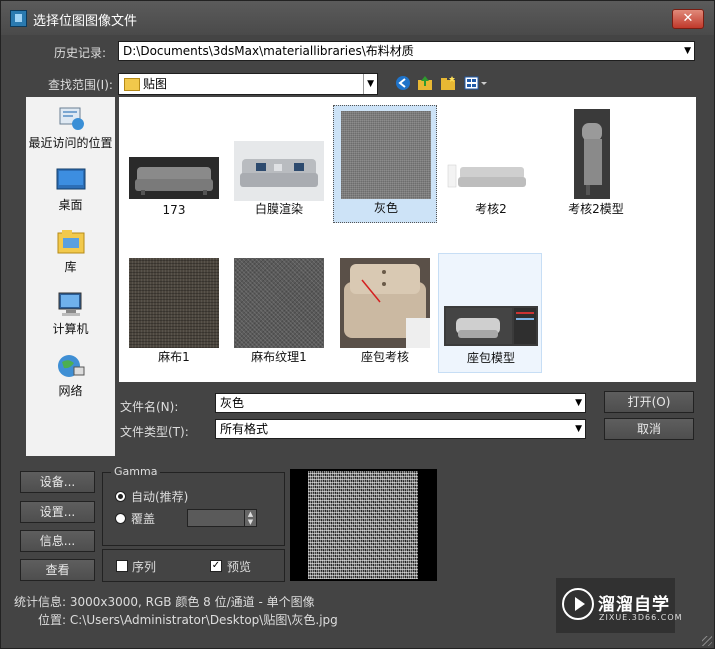 Image resolution: width=715 pixels, height=649 pixels. What do you see at coordinates (578, 604) in the screenshot?
I see `play-logo-icon` at bounding box center [578, 604].